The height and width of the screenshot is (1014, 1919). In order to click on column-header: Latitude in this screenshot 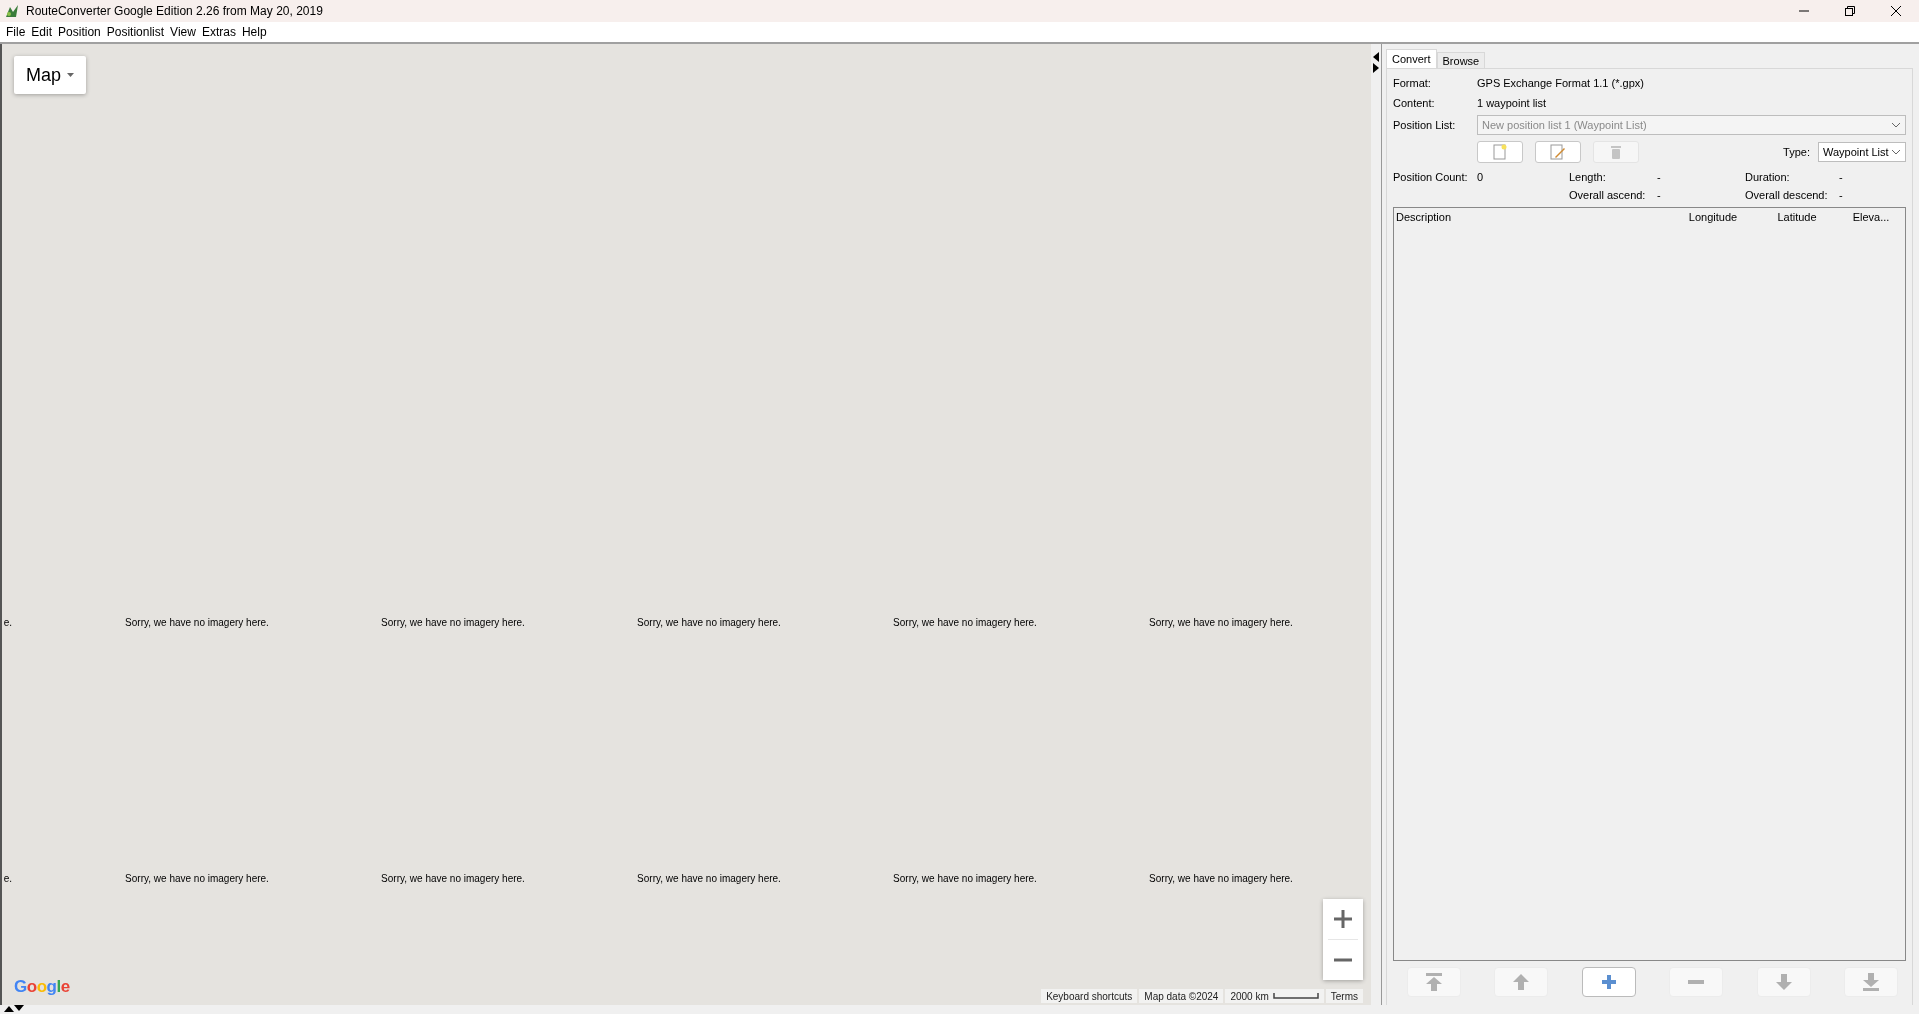, I will do `click(1797, 217)`.